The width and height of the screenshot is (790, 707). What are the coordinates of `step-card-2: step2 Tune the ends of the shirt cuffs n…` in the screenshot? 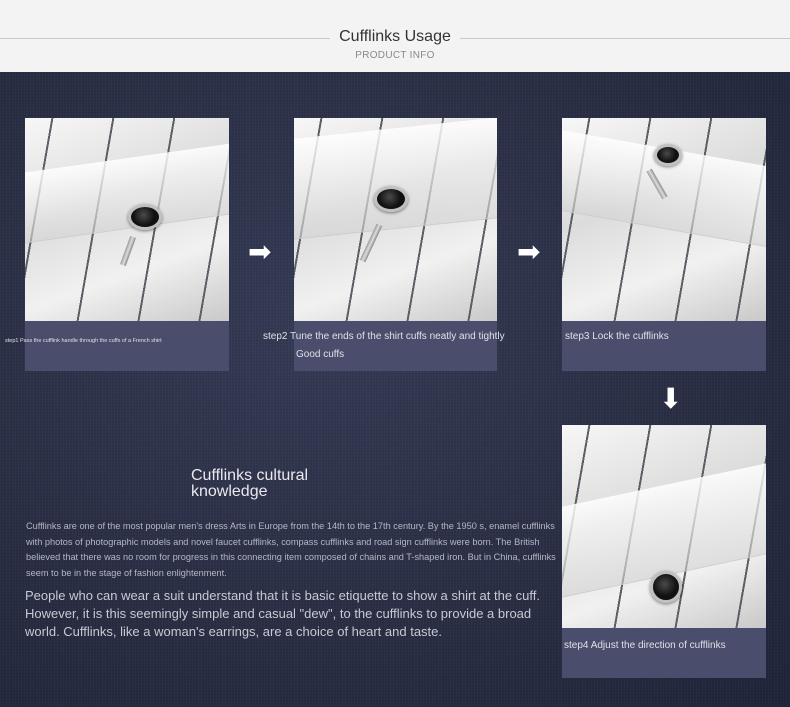 It's located at (384, 244).